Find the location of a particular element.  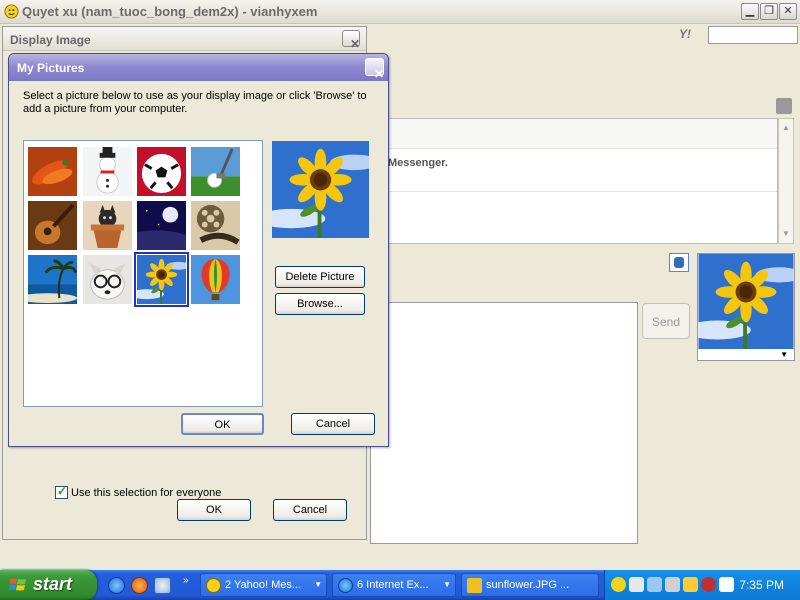

scroll-down-icon: ▼ is located at coordinates (786, 234).